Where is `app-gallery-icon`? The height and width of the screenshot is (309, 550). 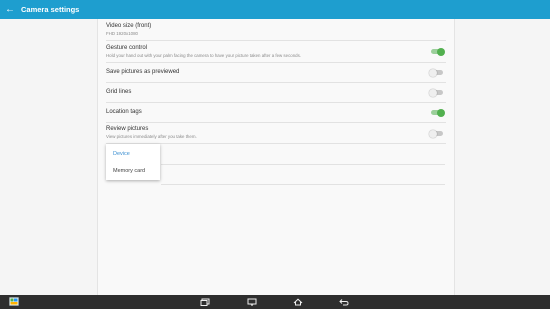
app-gallery-icon is located at coordinates (14, 301).